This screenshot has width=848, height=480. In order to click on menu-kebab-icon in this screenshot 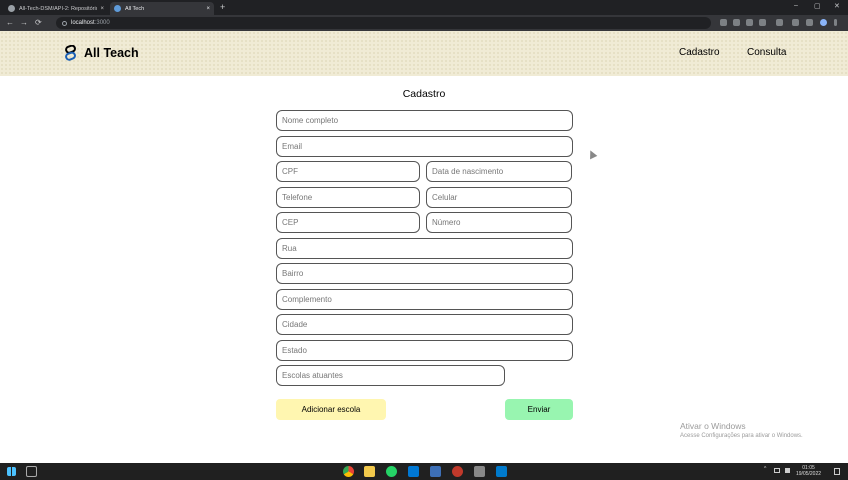, I will do `click(835, 22)`.